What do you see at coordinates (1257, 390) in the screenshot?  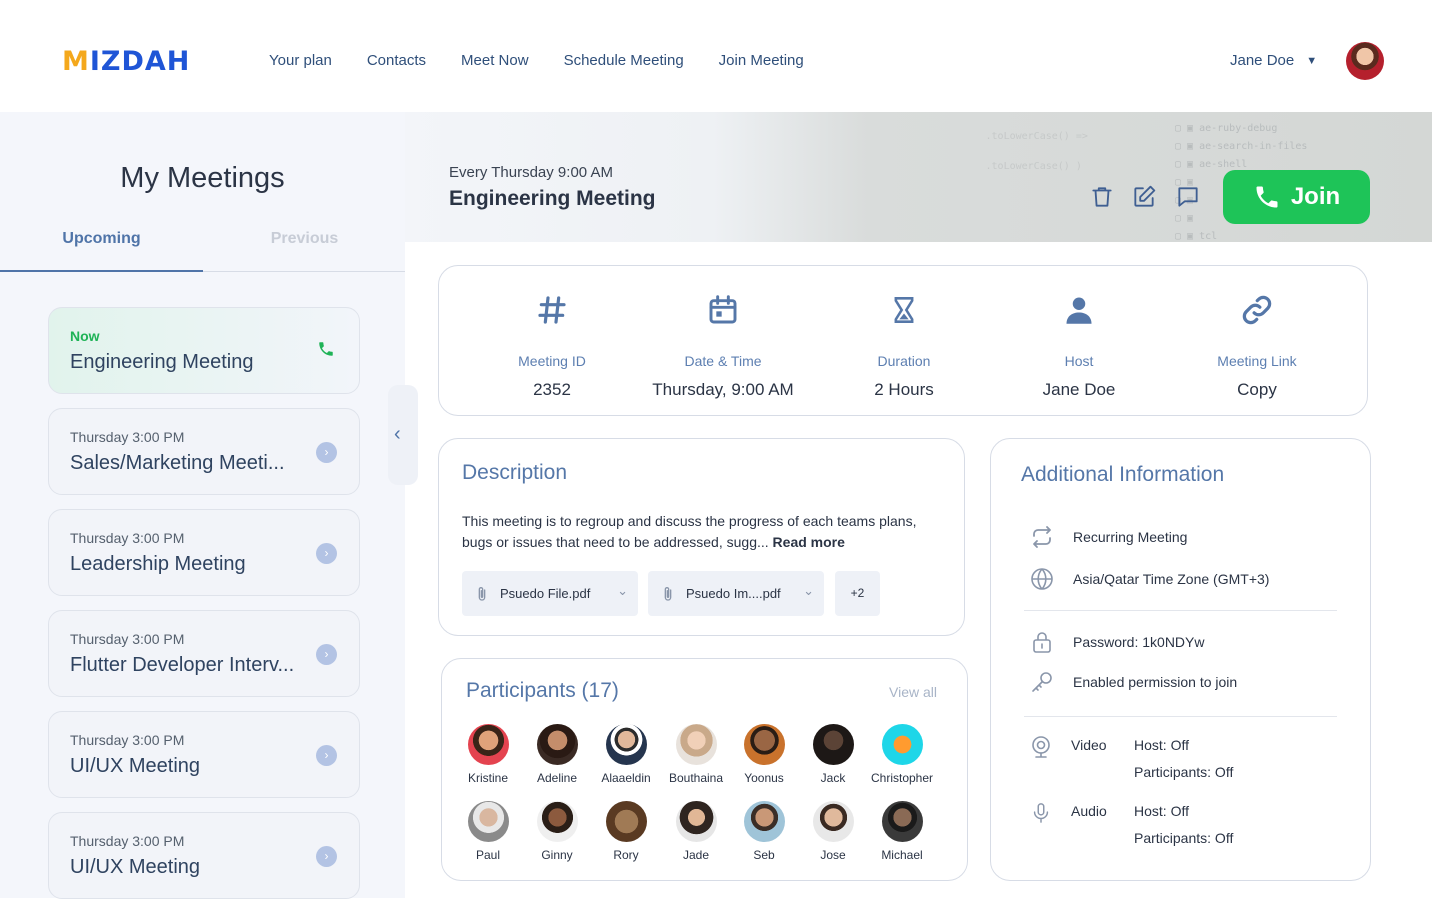 I see `copy-link-button: Copy` at bounding box center [1257, 390].